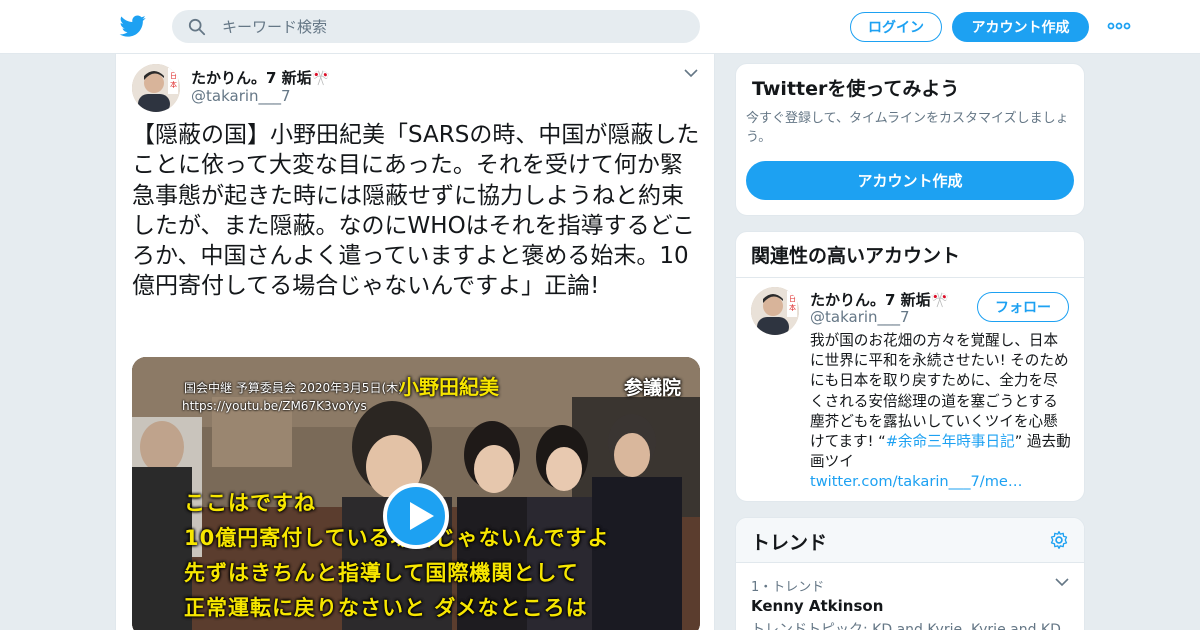 The width and height of the screenshot is (1200, 630). Describe the element at coordinates (422, 516) in the screenshot. I see `play-icon` at that location.